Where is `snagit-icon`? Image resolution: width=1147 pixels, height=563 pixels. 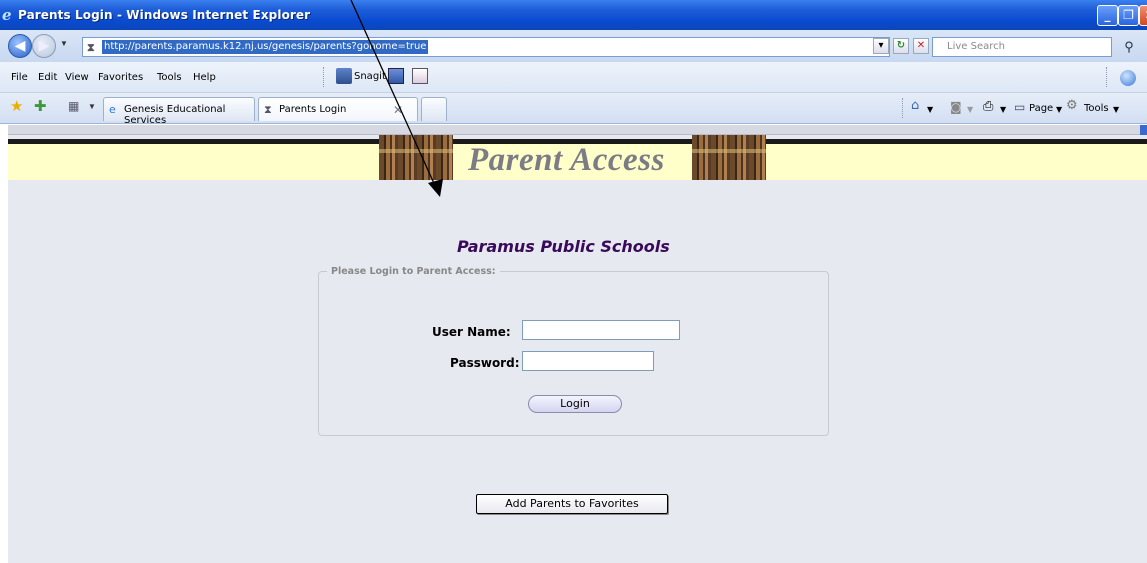 snagit-icon is located at coordinates (344, 76).